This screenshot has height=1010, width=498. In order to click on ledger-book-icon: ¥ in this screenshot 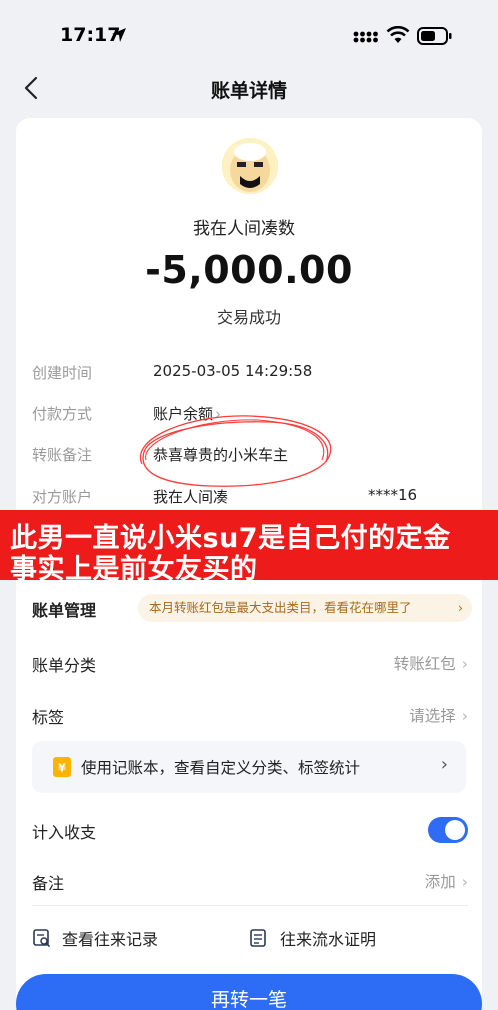, I will do `click(62, 767)`.